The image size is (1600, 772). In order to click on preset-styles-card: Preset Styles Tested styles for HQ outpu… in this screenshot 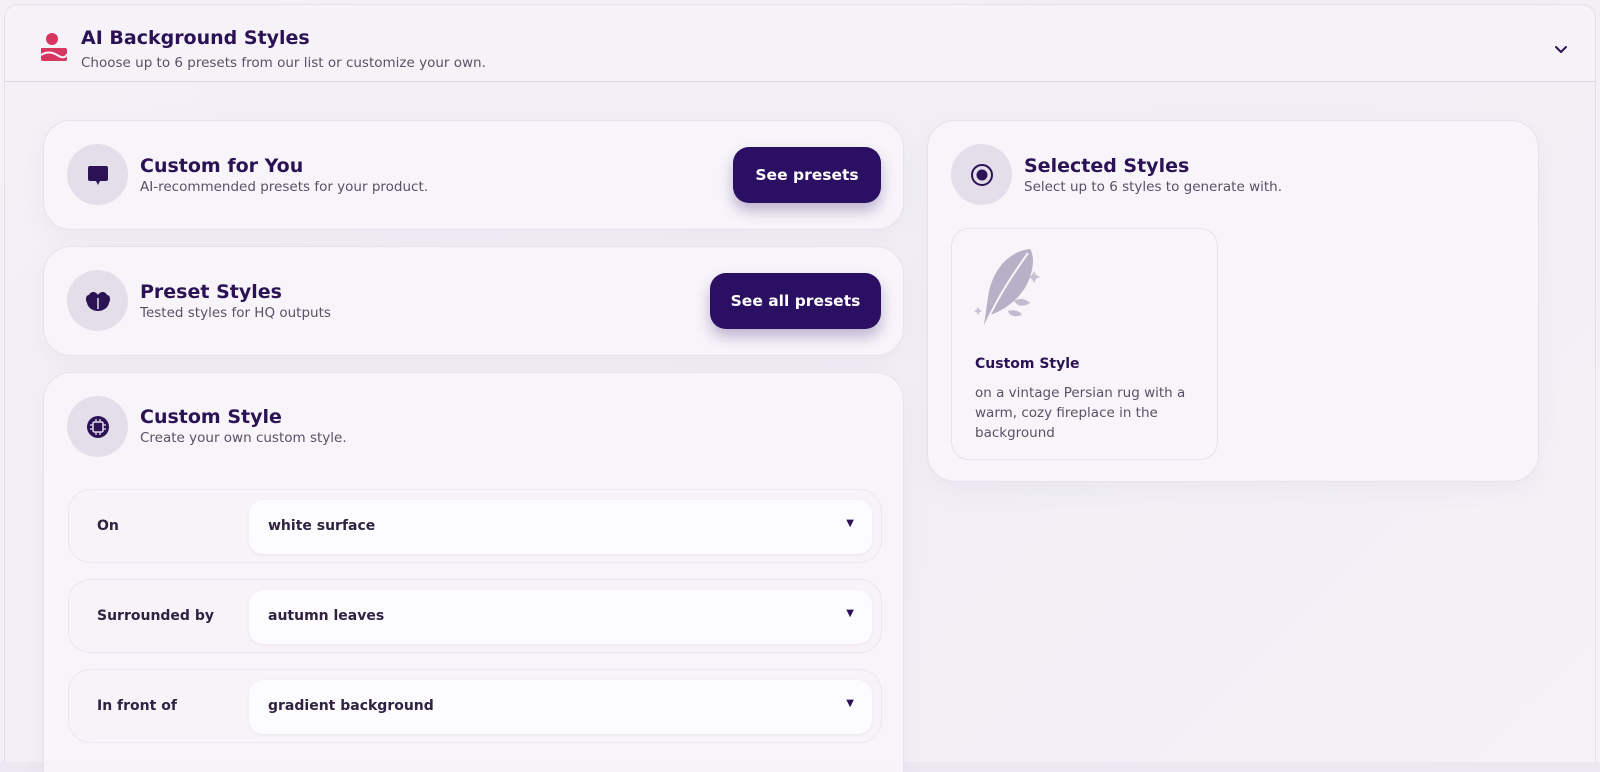, I will do `click(473, 301)`.